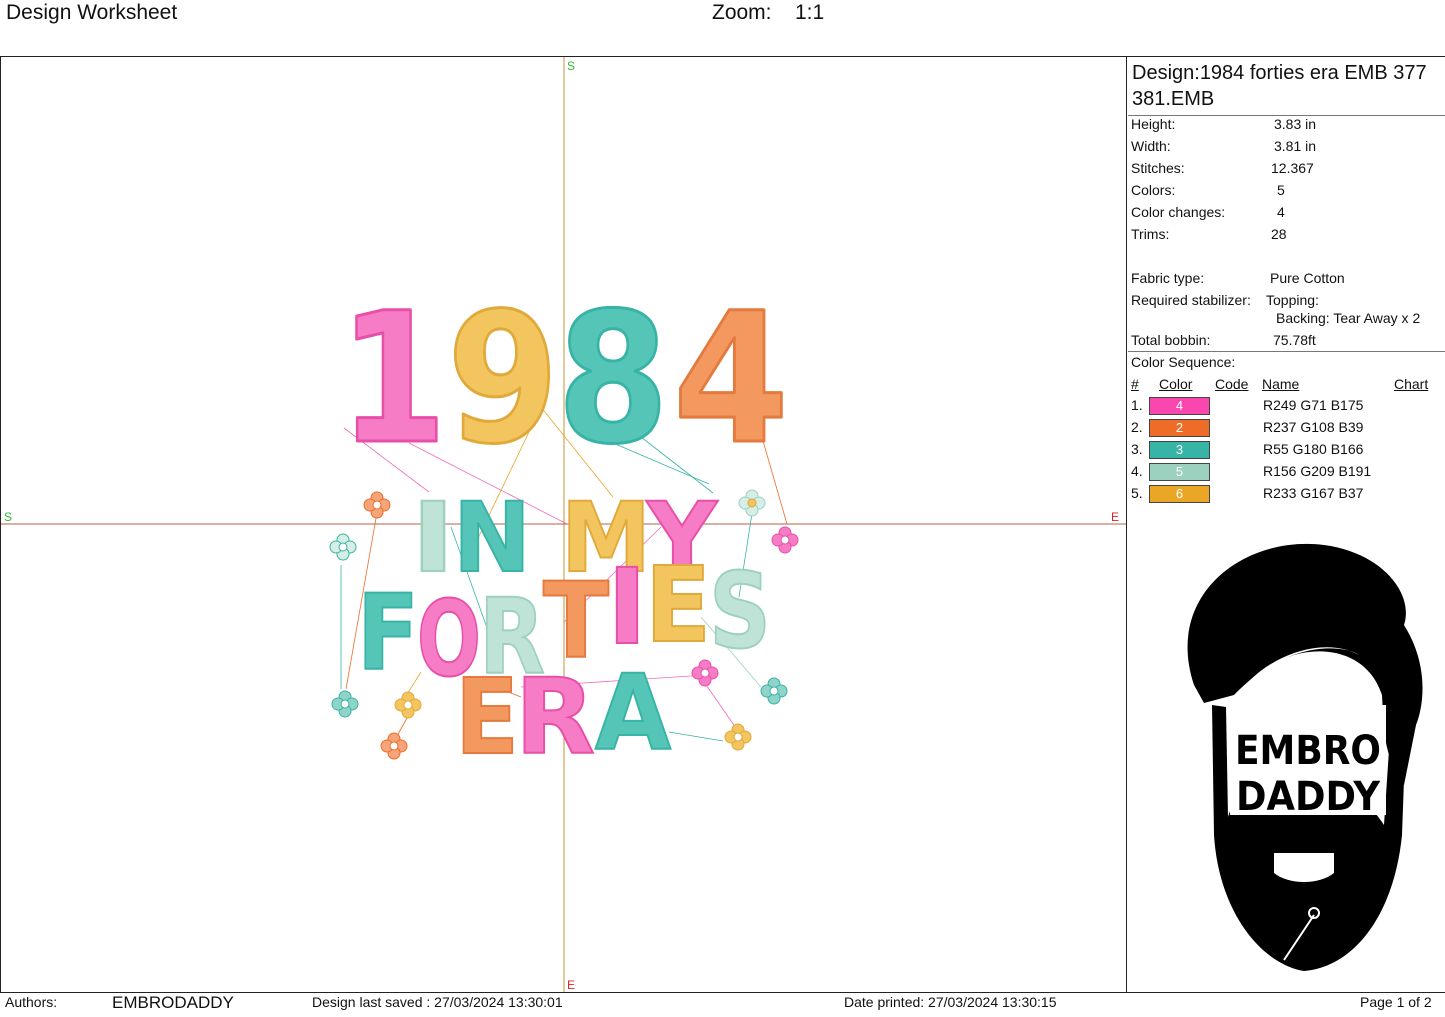 The image size is (1445, 1017). Describe the element at coordinates (8, 517) in the screenshot. I see `start-marker-left: S` at that location.